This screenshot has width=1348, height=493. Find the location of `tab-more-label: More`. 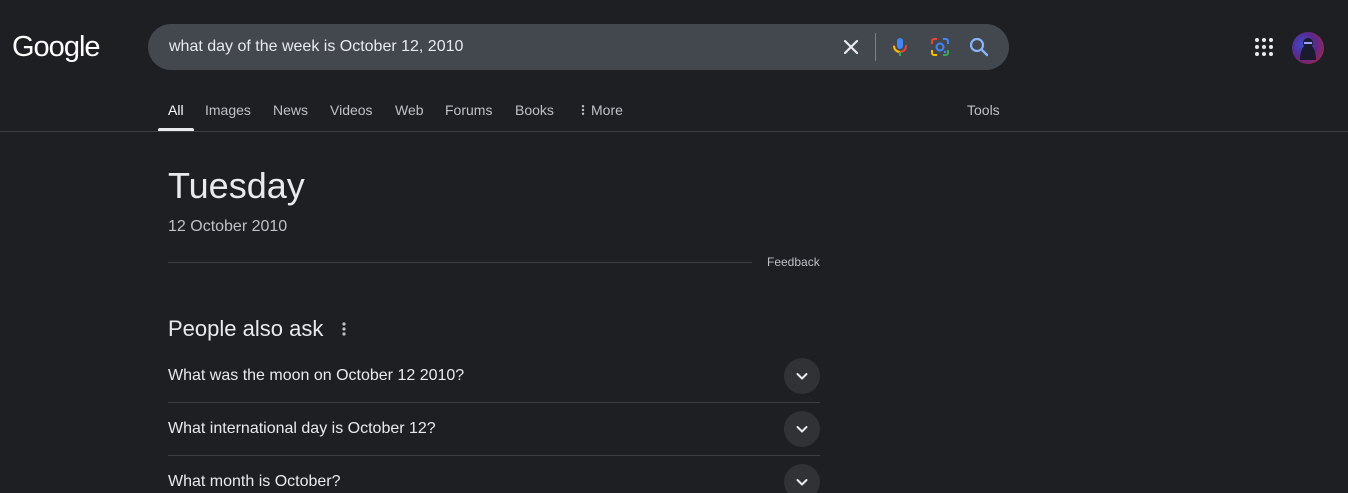

tab-more-label: More is located at coordinates (607, 110).